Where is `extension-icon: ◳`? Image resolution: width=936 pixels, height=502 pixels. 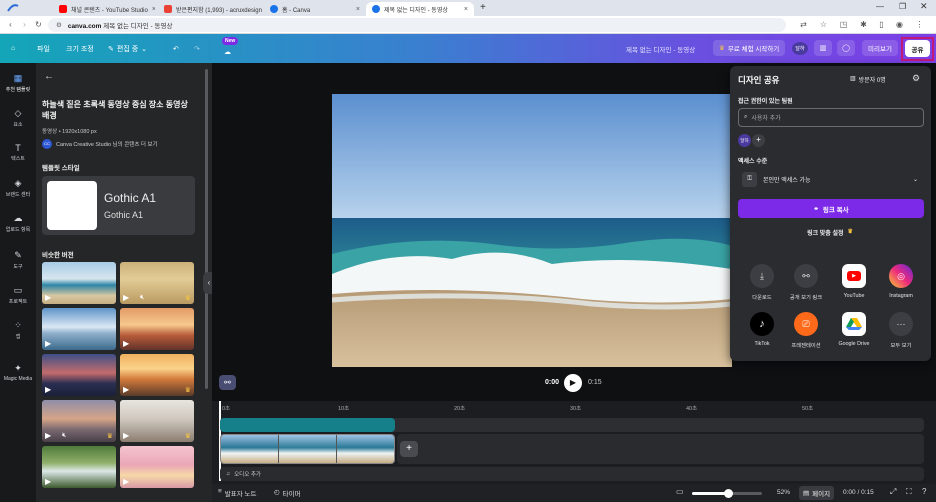 extension-icon: ◳ is located at coordinates (843, 24).